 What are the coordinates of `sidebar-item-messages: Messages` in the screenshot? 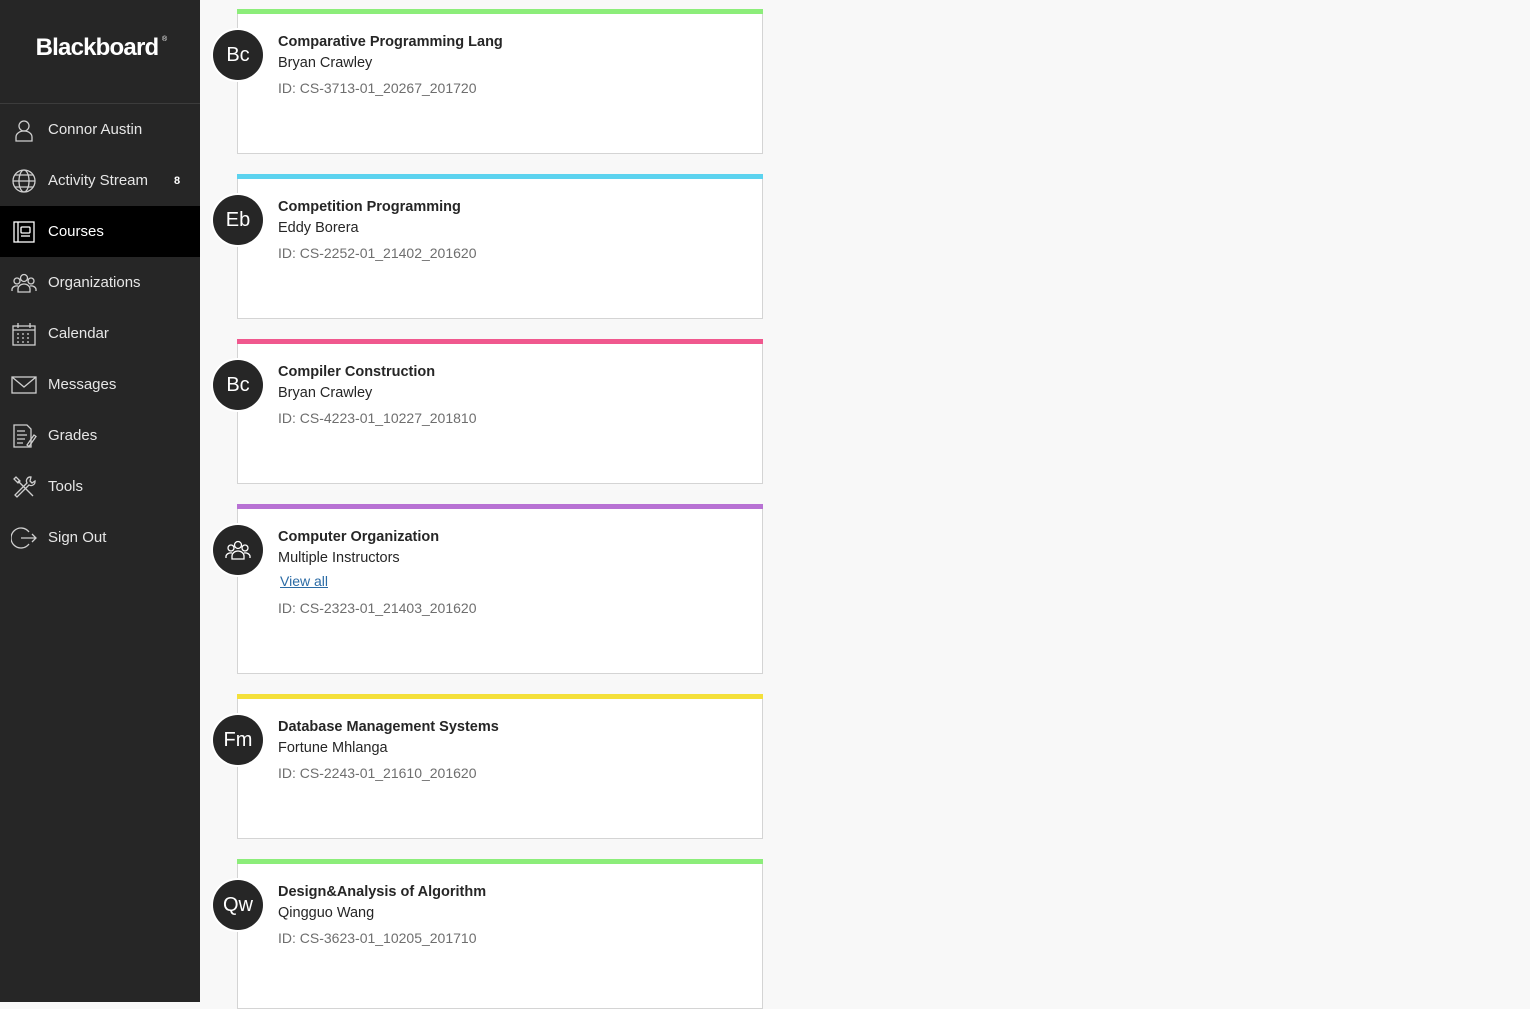 It's located at (100, 384).